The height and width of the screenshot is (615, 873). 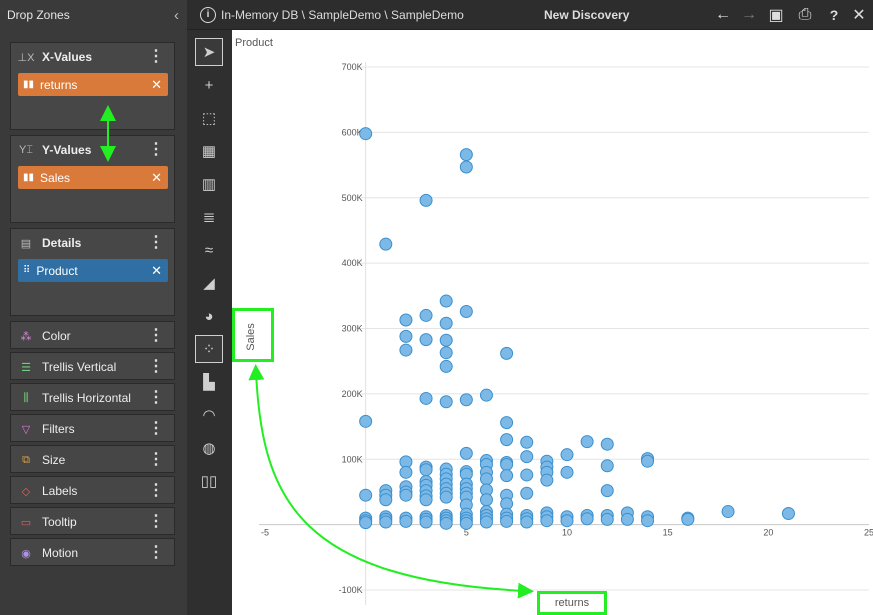 I want to click on trellis-vertical-menu-icon: ⋮, so click(x=156, y=367).